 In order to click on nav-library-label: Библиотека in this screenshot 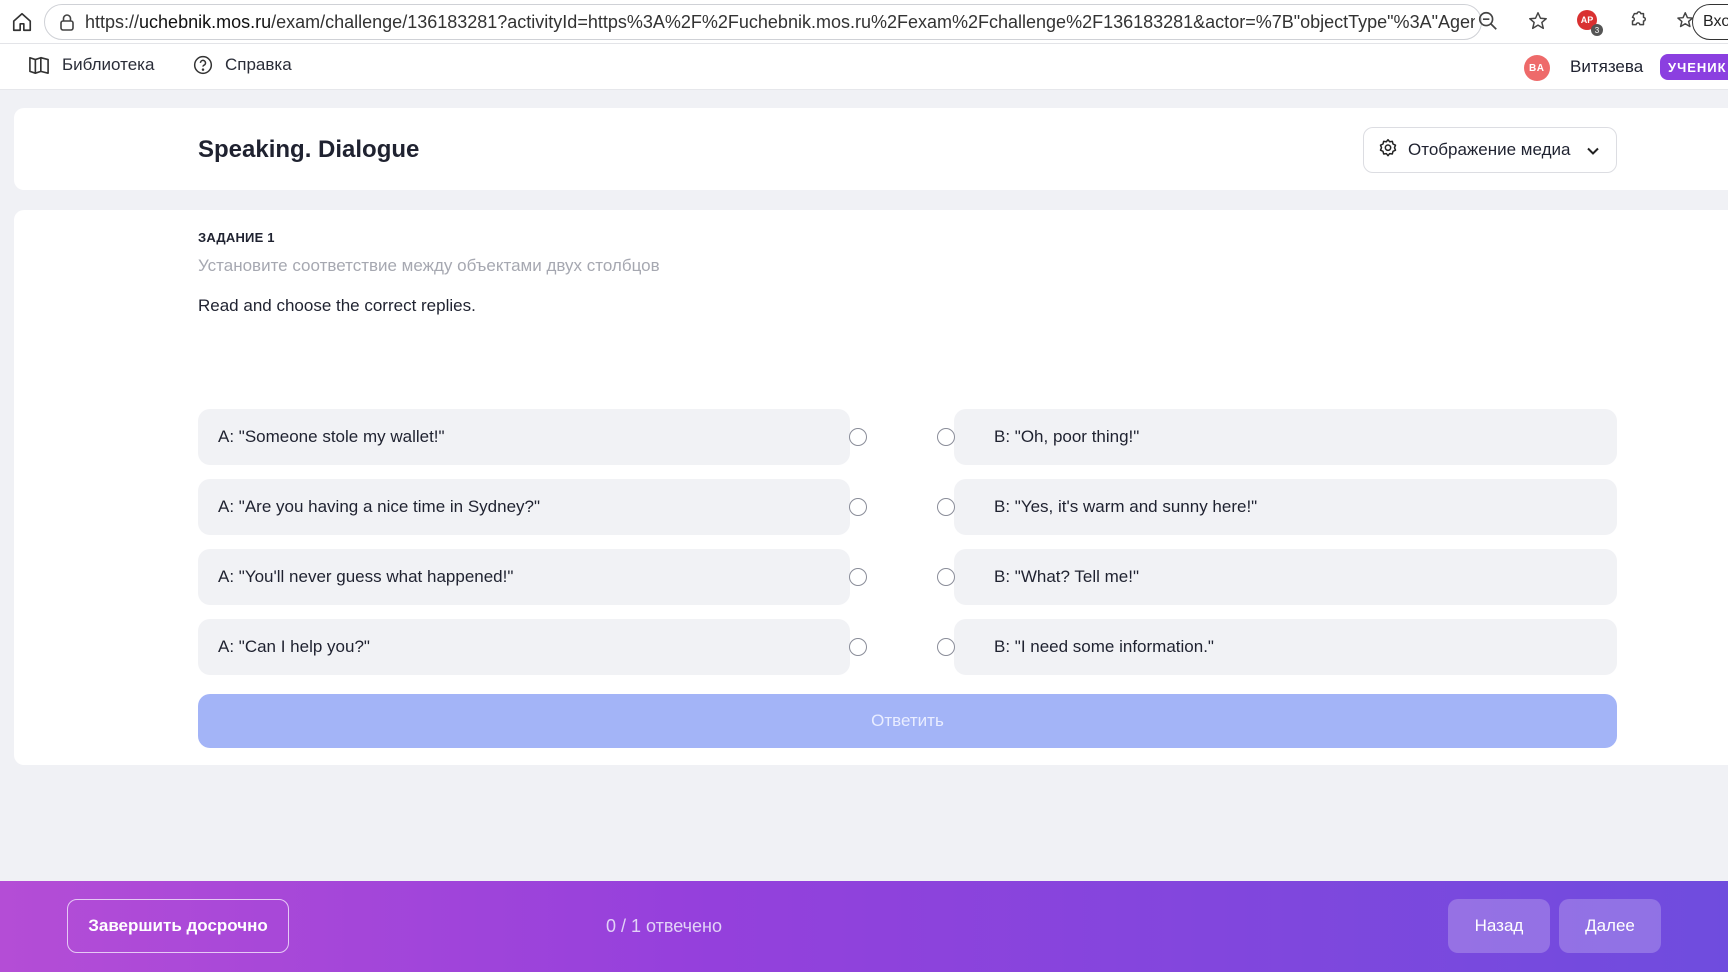, I will do `click(108, 64)`.